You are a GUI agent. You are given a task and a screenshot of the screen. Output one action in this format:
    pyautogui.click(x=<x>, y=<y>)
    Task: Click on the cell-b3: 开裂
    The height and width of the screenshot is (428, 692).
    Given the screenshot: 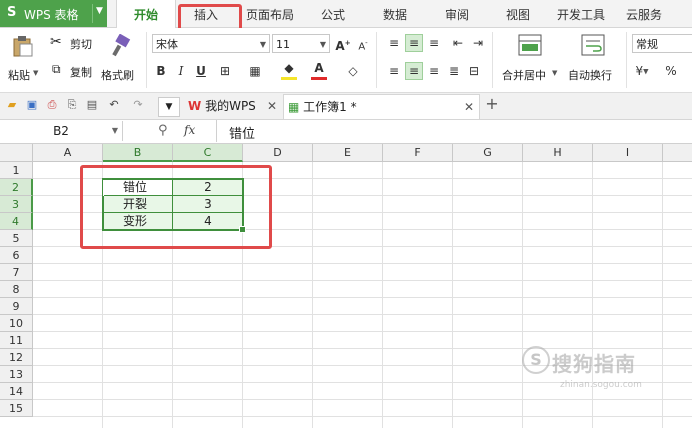 What is the action you would take?
    pyautogui.click(x=138, y=204)
    